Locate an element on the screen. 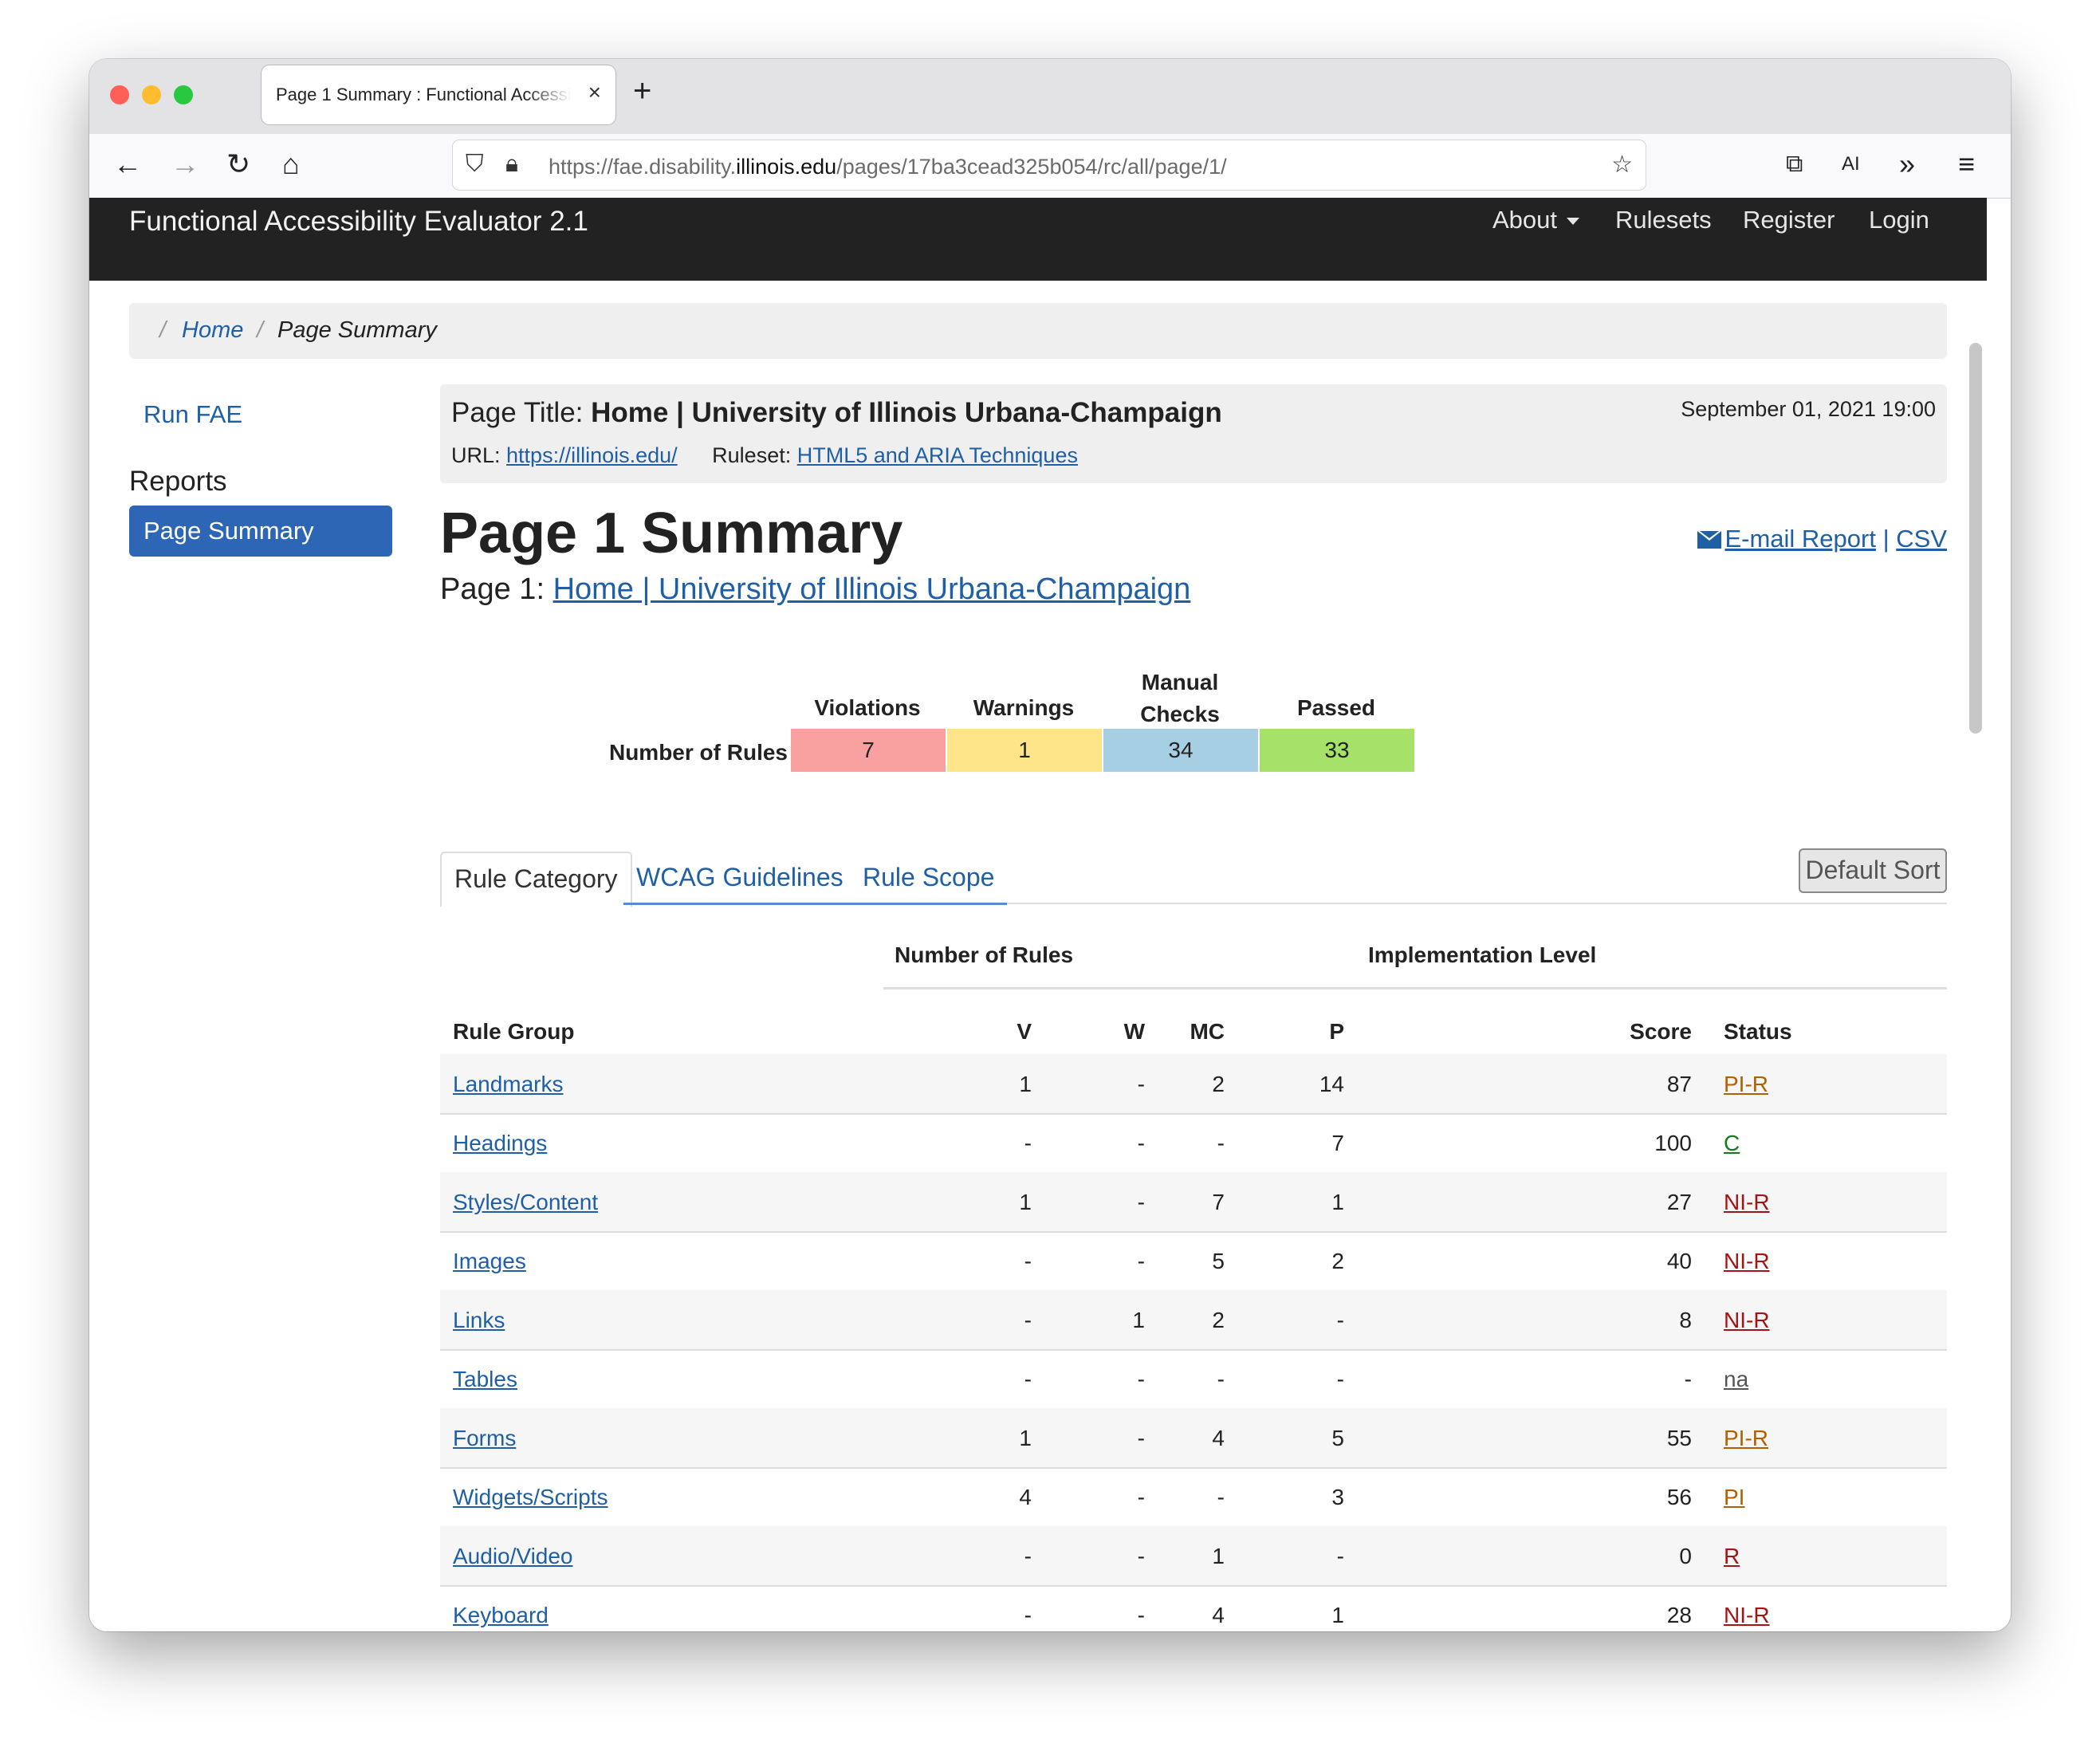 This screenshot has height=1751, width=2100. rule-group-link: Forms is located at coordinates (484, 1438).